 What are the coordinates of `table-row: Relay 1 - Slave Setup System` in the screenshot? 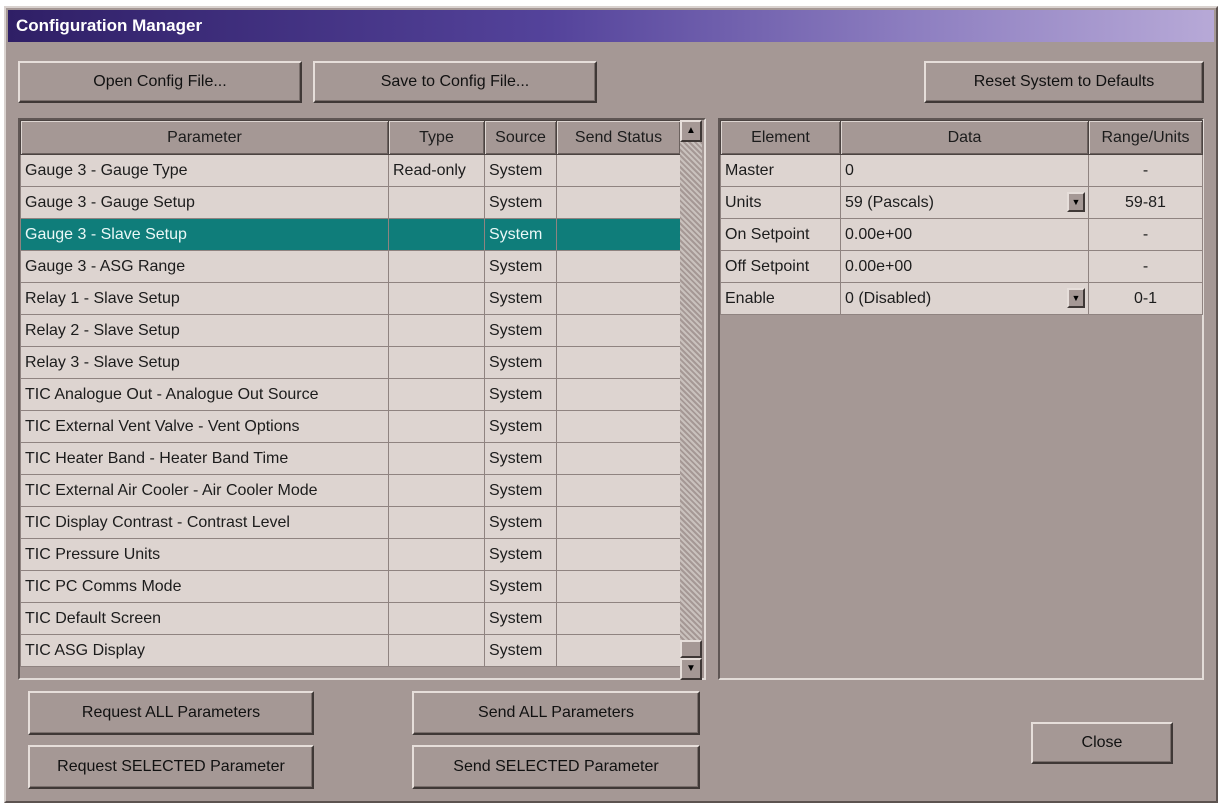 It's located at (350, 298).